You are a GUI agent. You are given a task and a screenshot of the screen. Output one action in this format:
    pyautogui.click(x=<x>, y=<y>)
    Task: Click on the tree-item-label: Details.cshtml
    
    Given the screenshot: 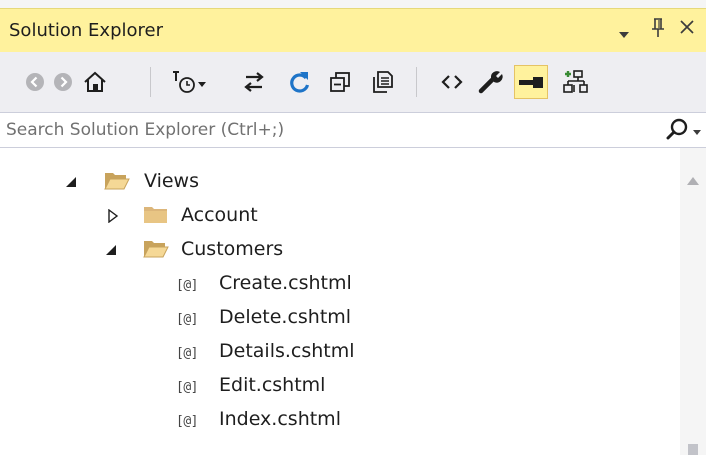 What is the action you would take?
    pyautogui.click(x=287, y=351)
    